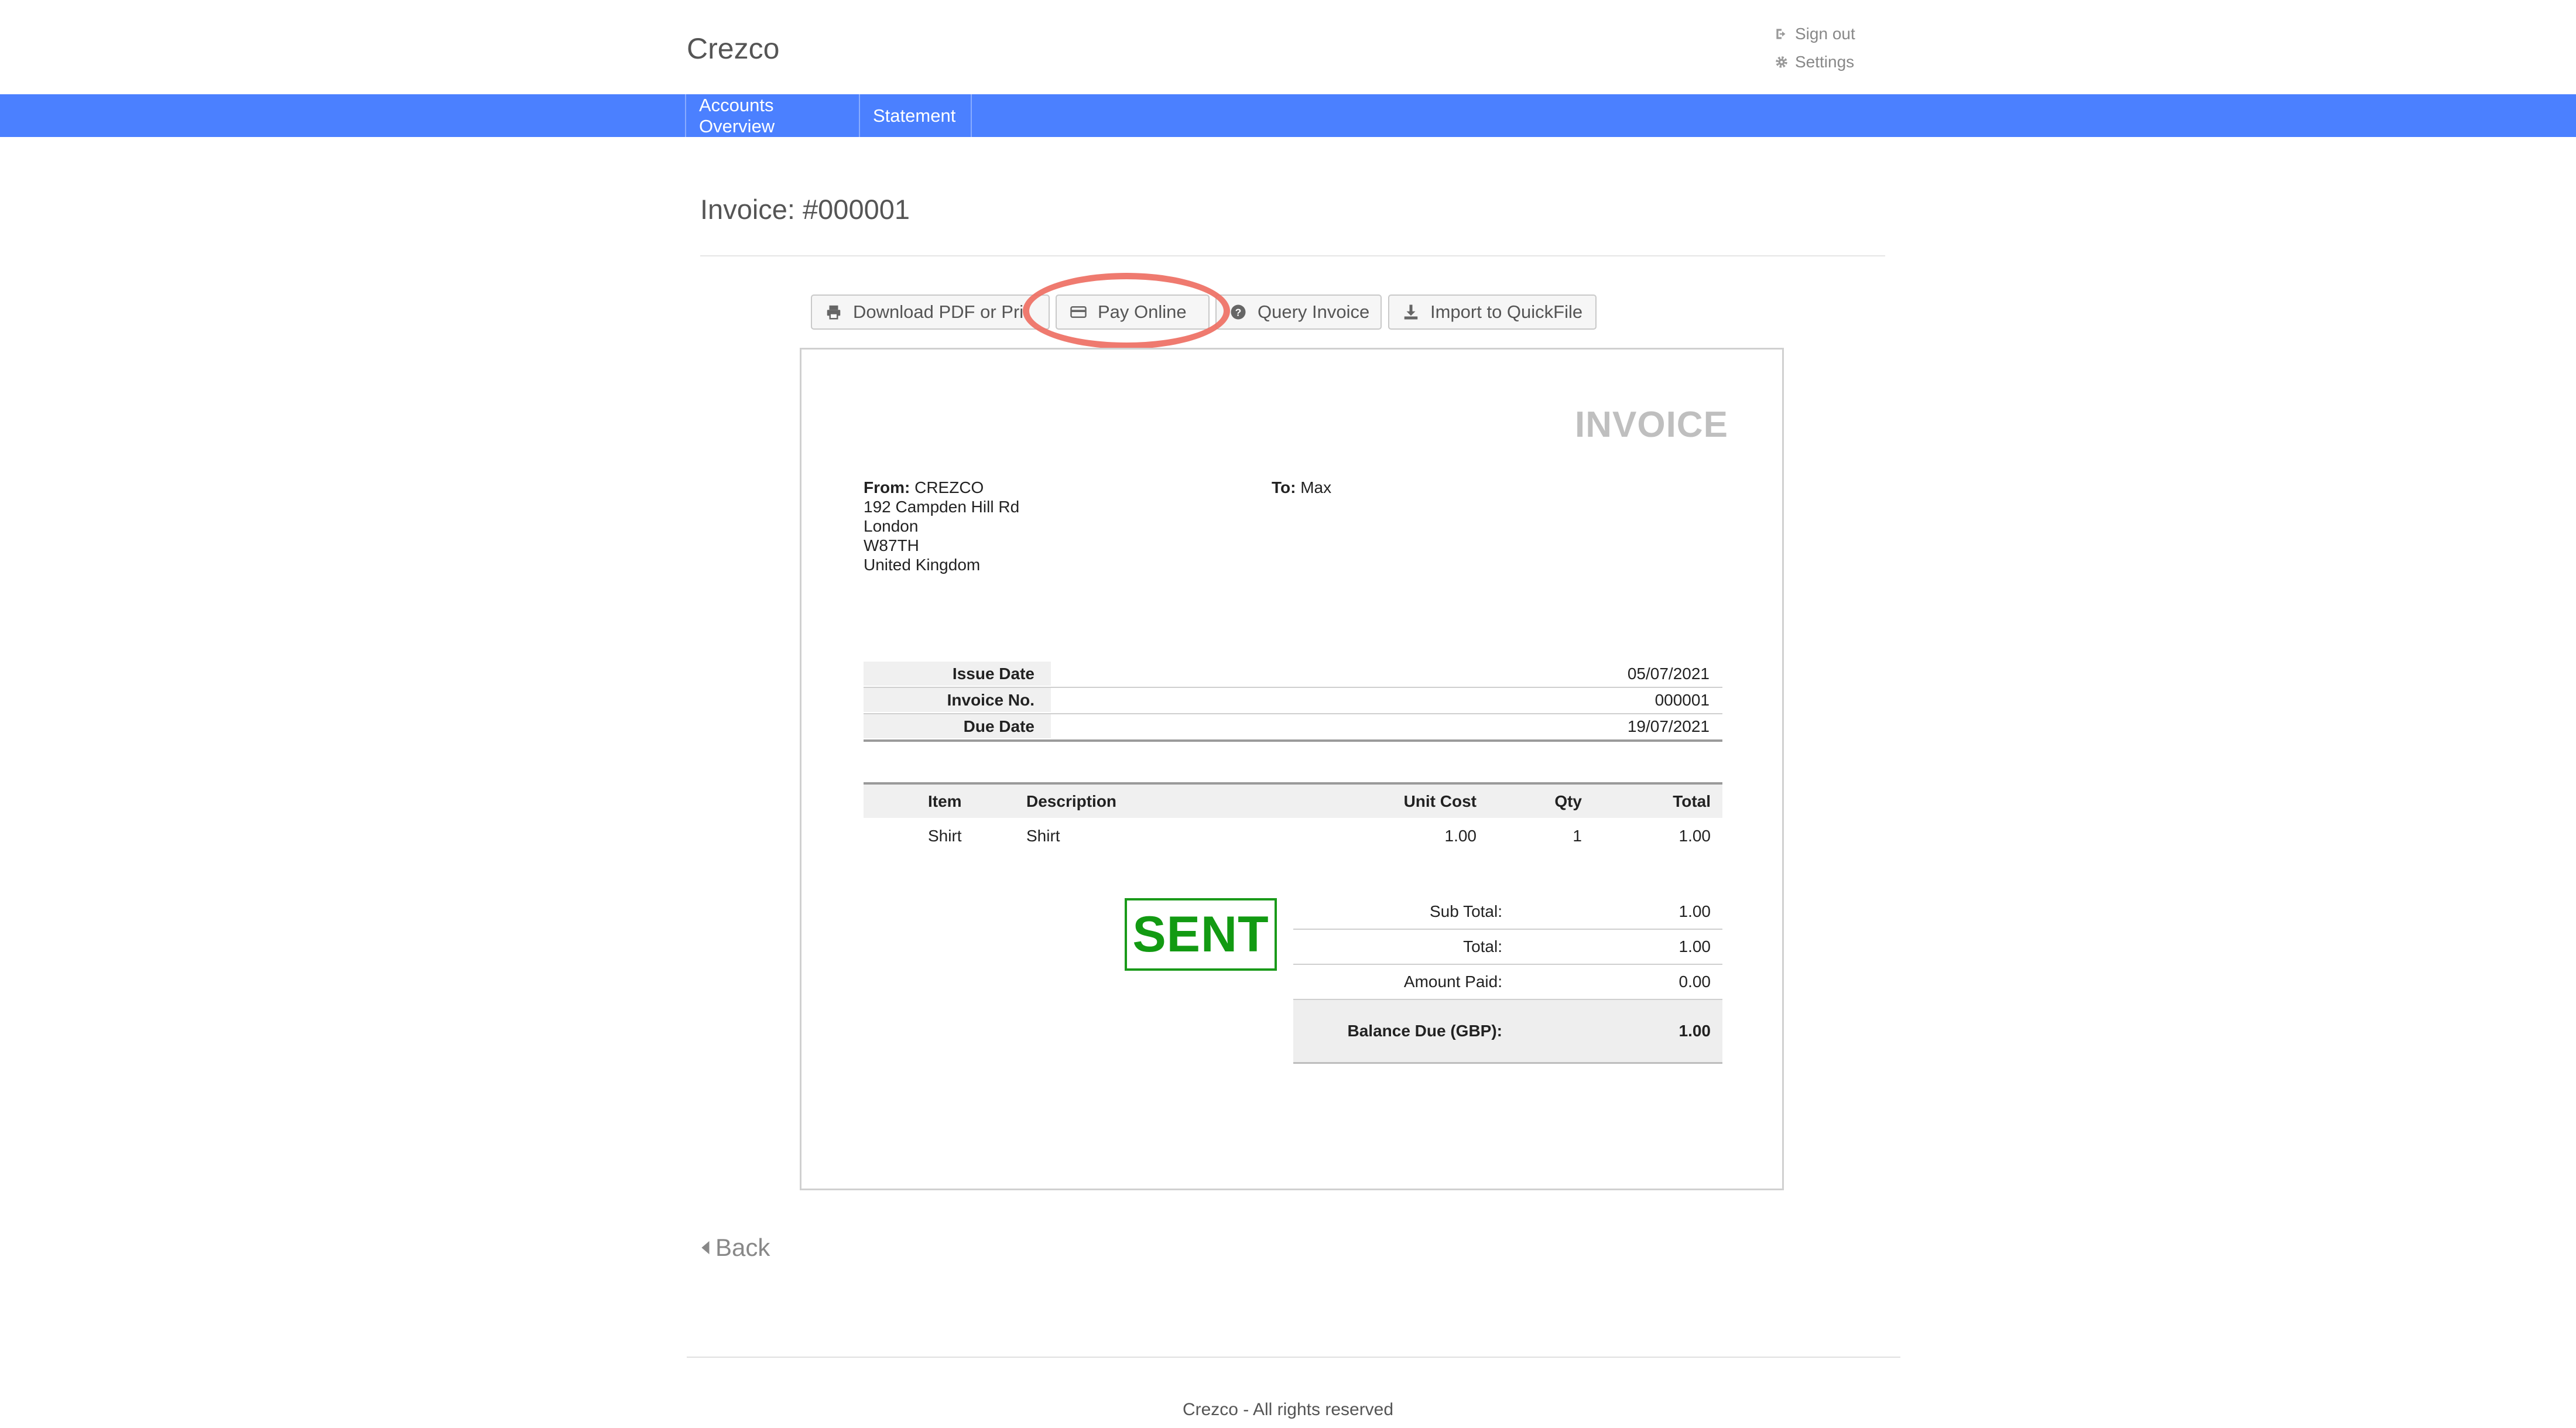 The height and width of the screenshot is (1428, 2576). What do you see at coordinates (1507, 912) in the screenshot?
I see `subtotal-row: Sub Total: 1.00` at bounding box center [1507, 912].